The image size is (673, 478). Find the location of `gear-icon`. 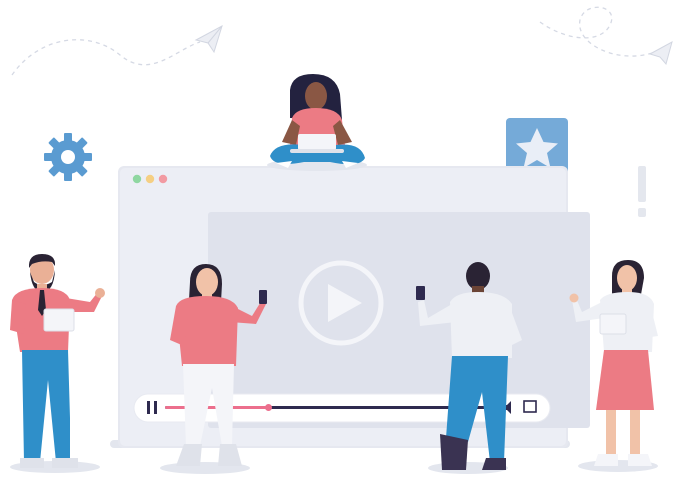

gear-icon is located at coordinates (68, 157).